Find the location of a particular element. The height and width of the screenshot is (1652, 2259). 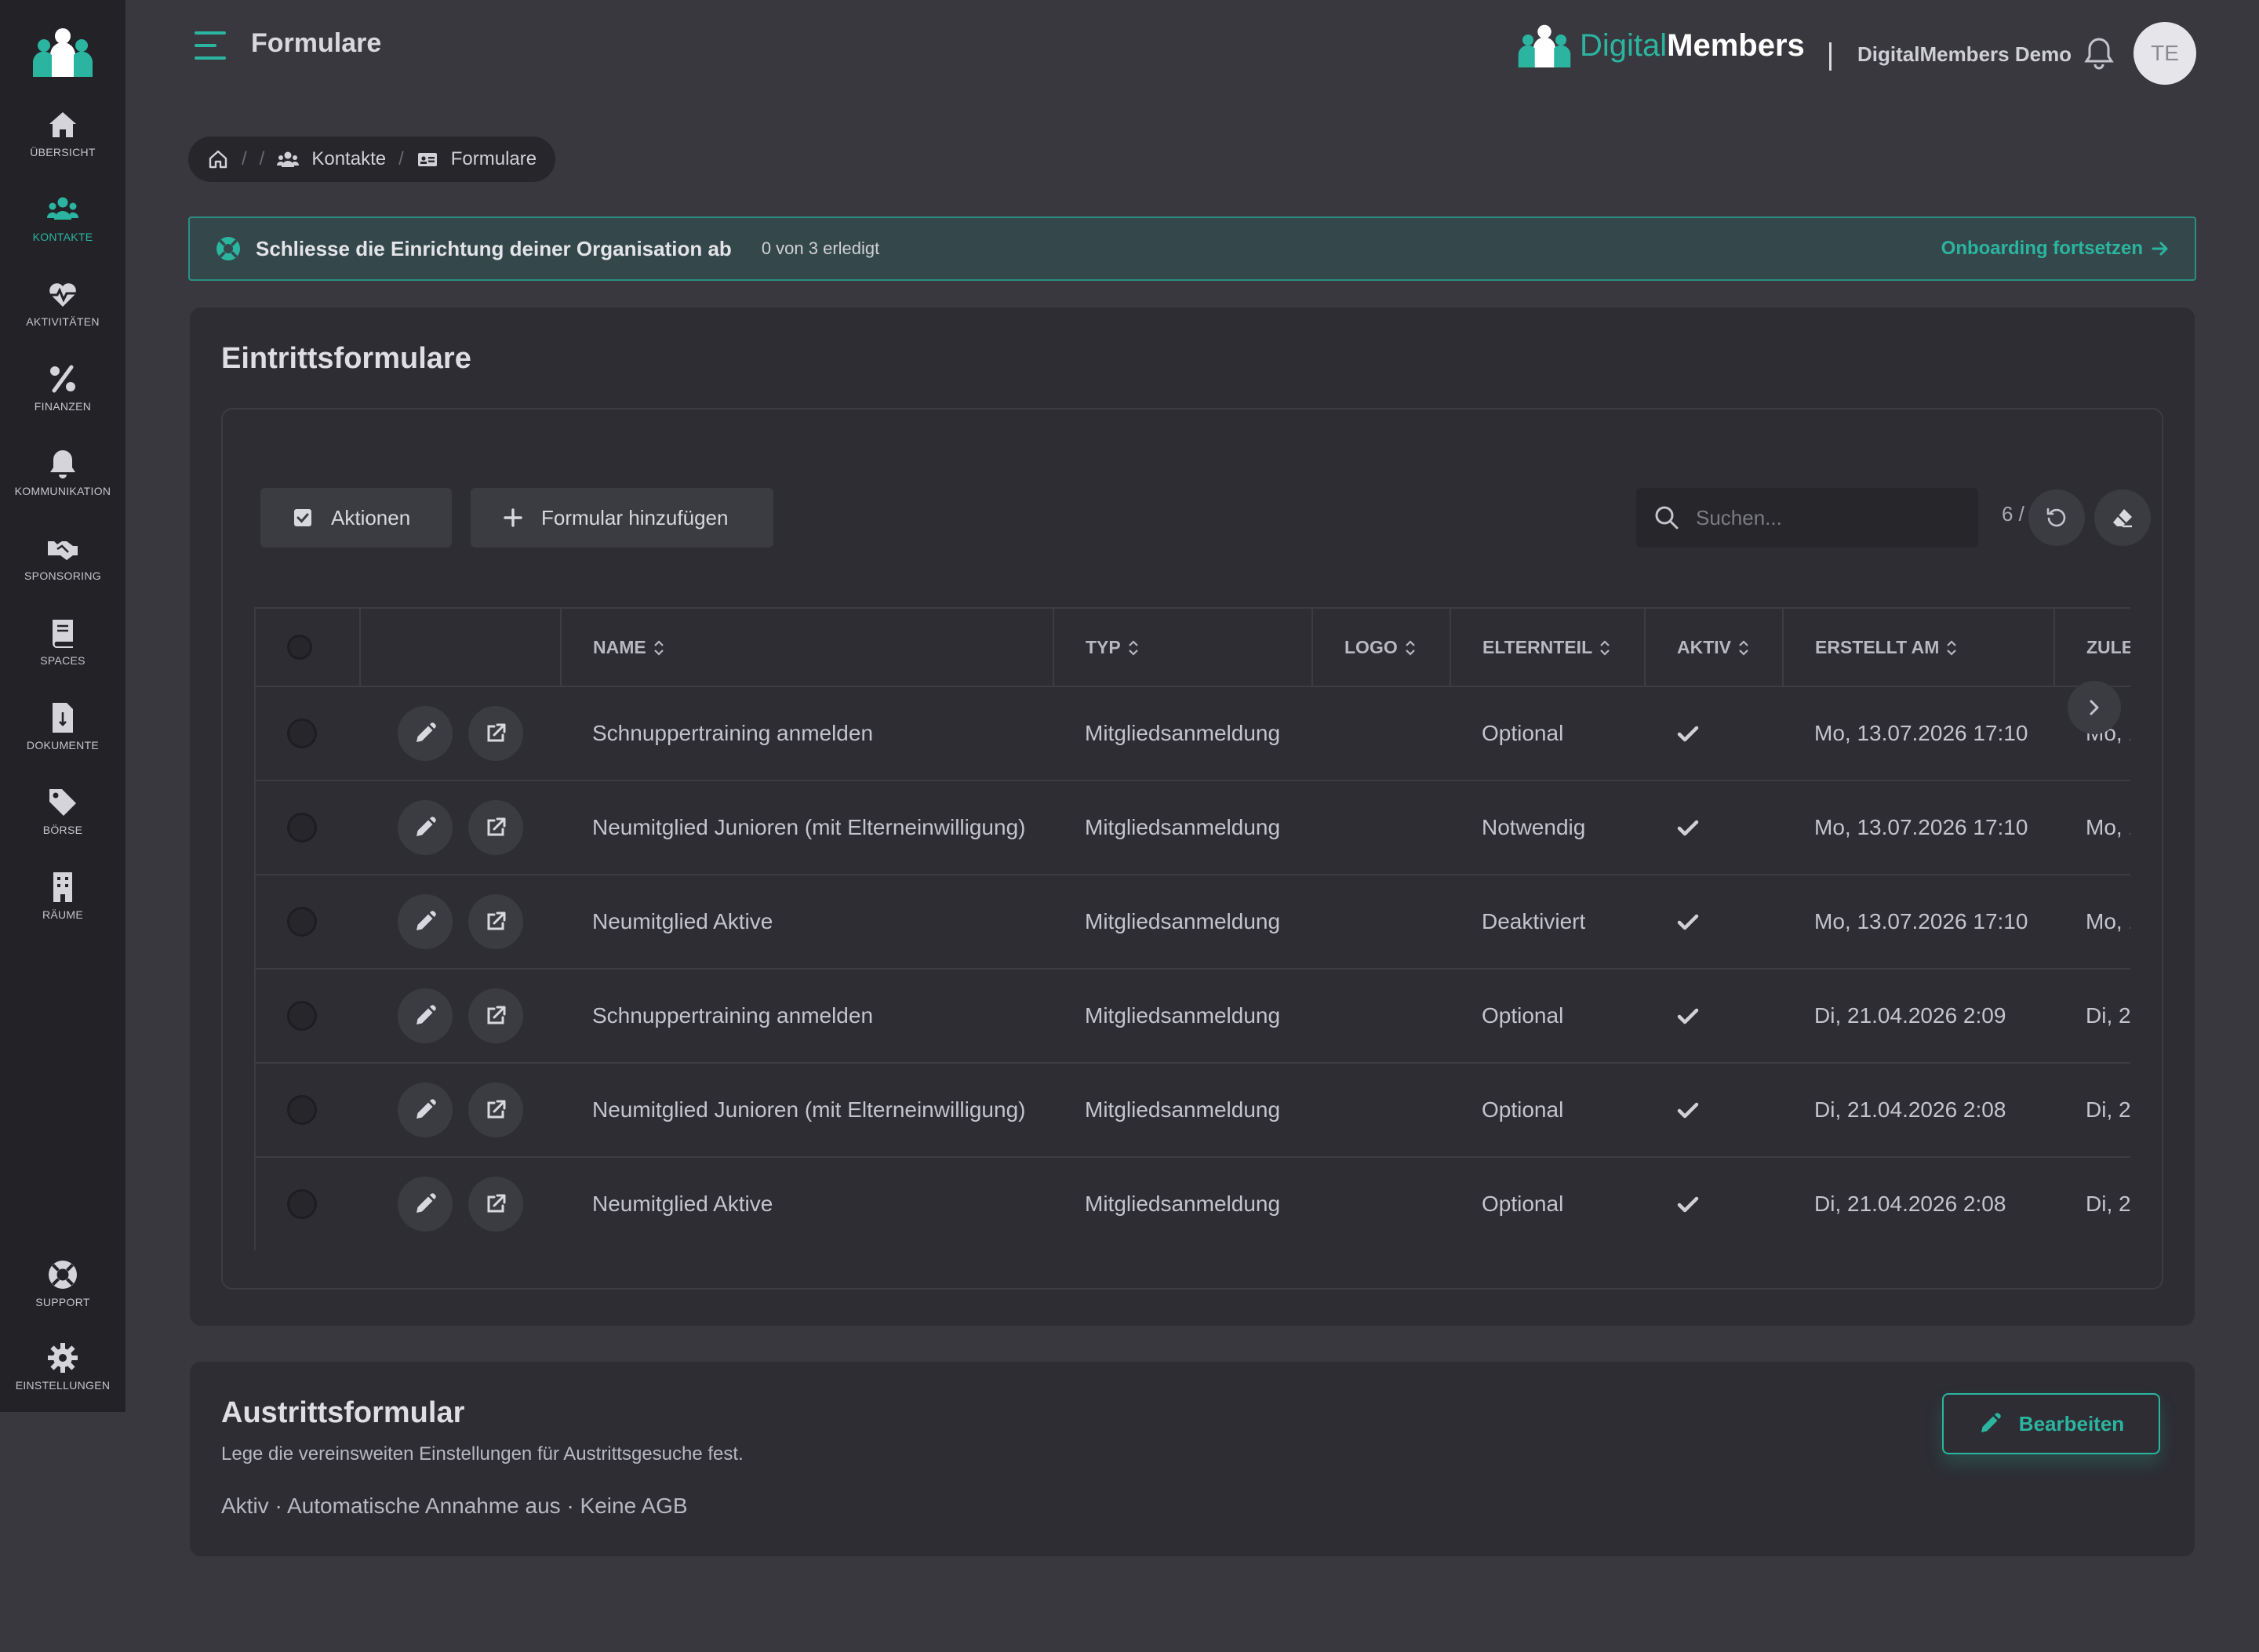

sidebar-item-kontakte: KONTAKTE is located at coordinates (63, 232).